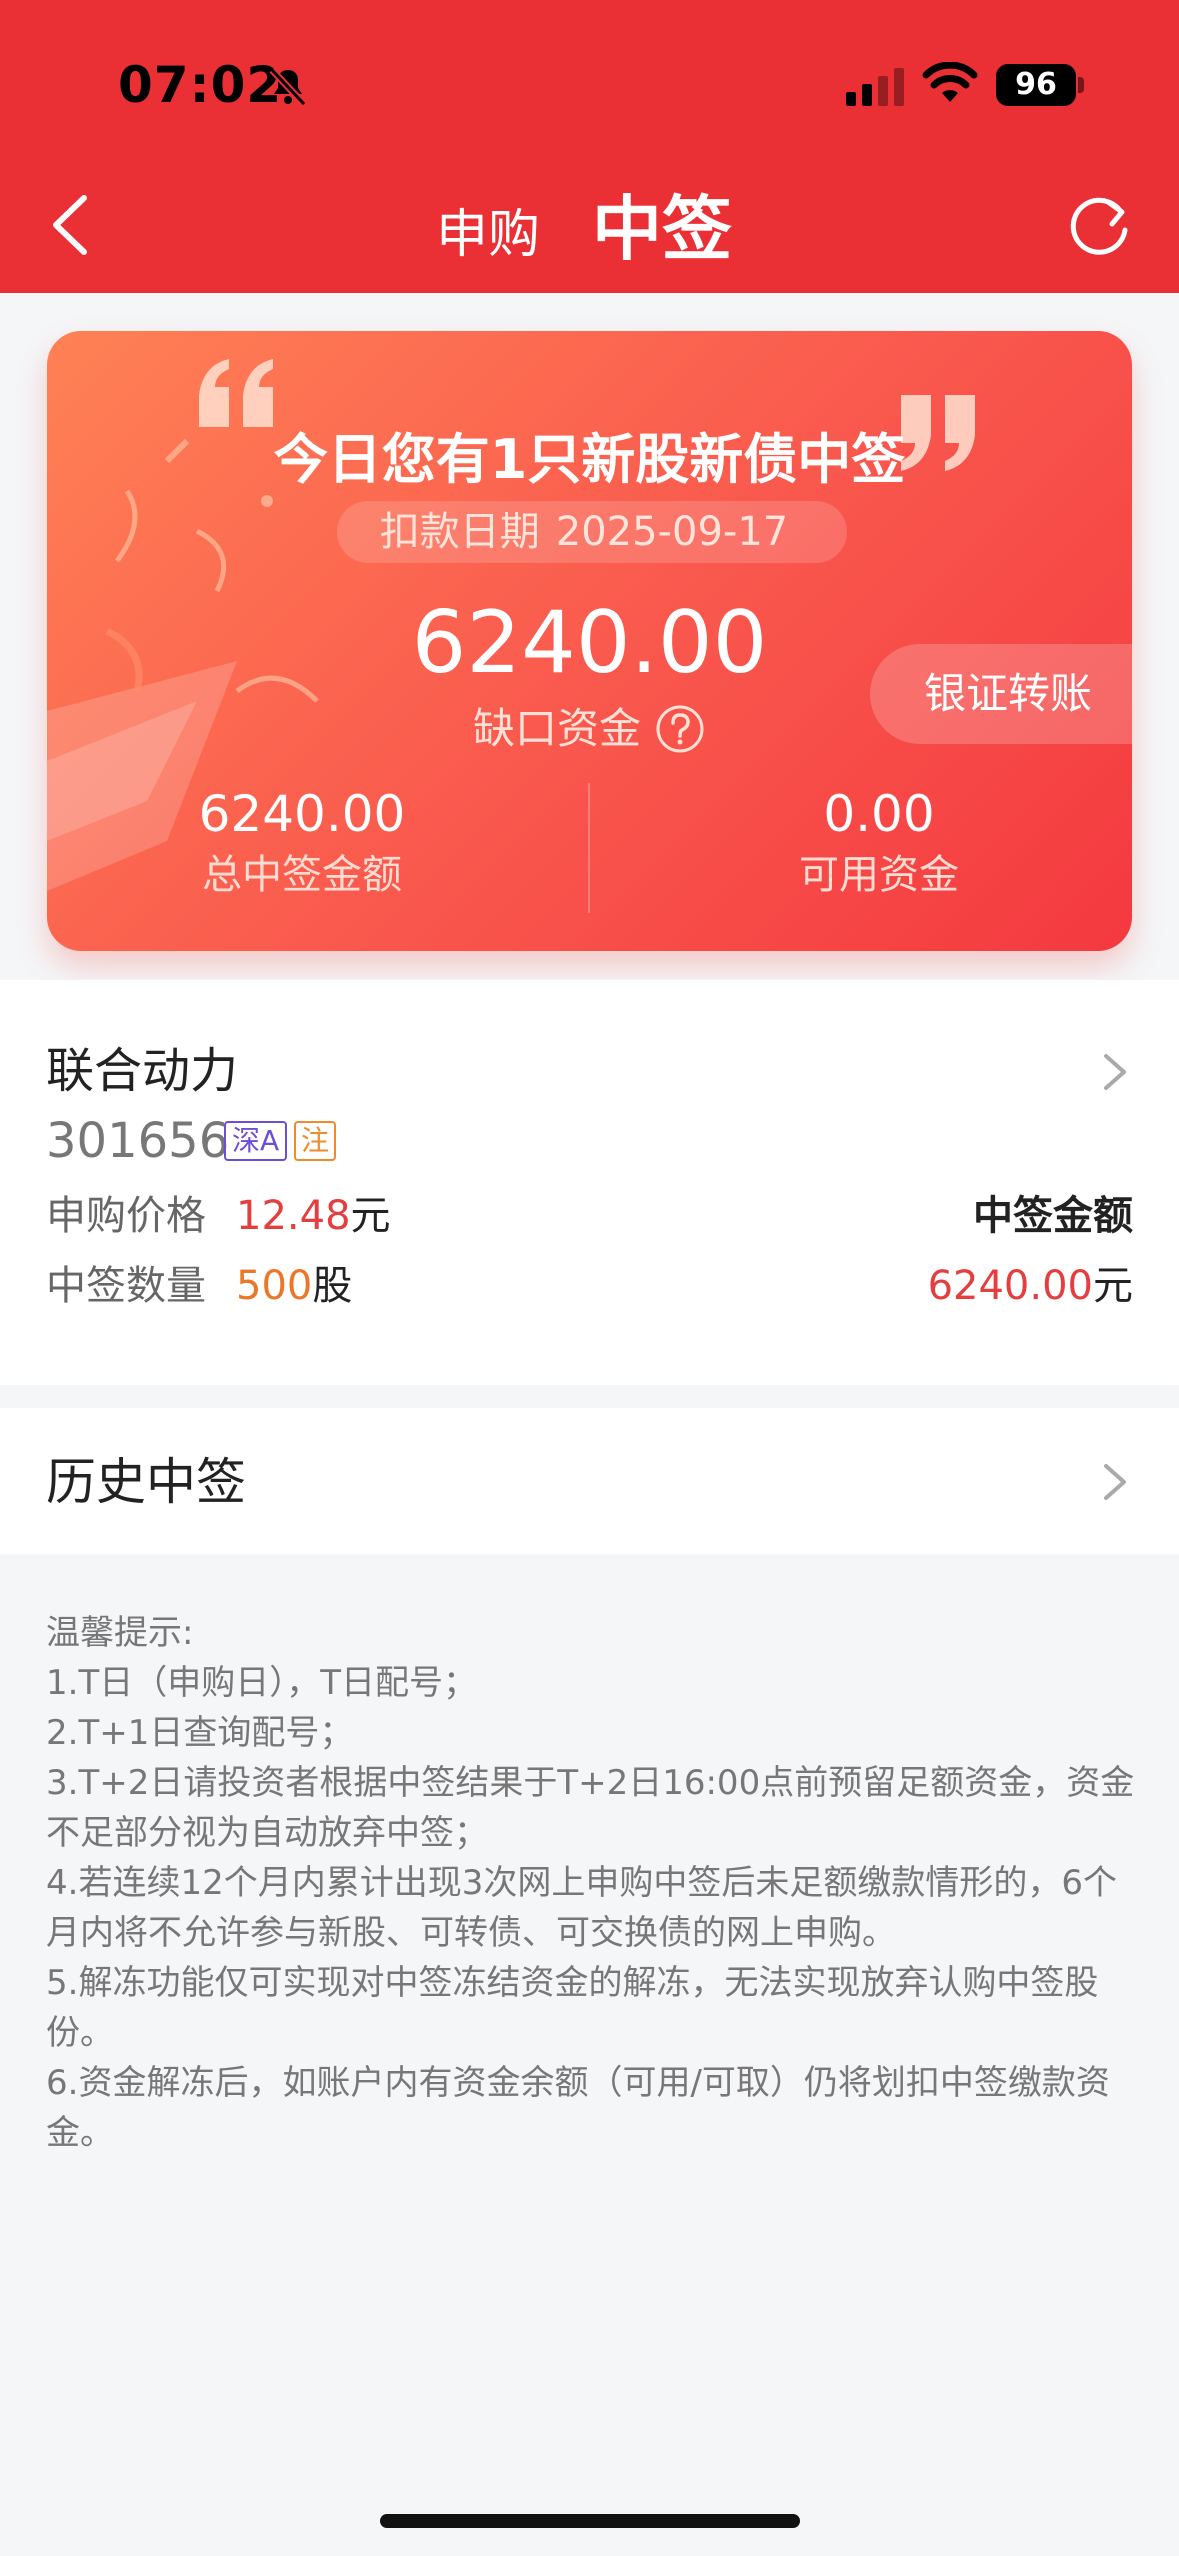 The height and width of the screenshot is (2556, 1179). I want to click on history-wins-row: 历史中签, so click(589, 1481).